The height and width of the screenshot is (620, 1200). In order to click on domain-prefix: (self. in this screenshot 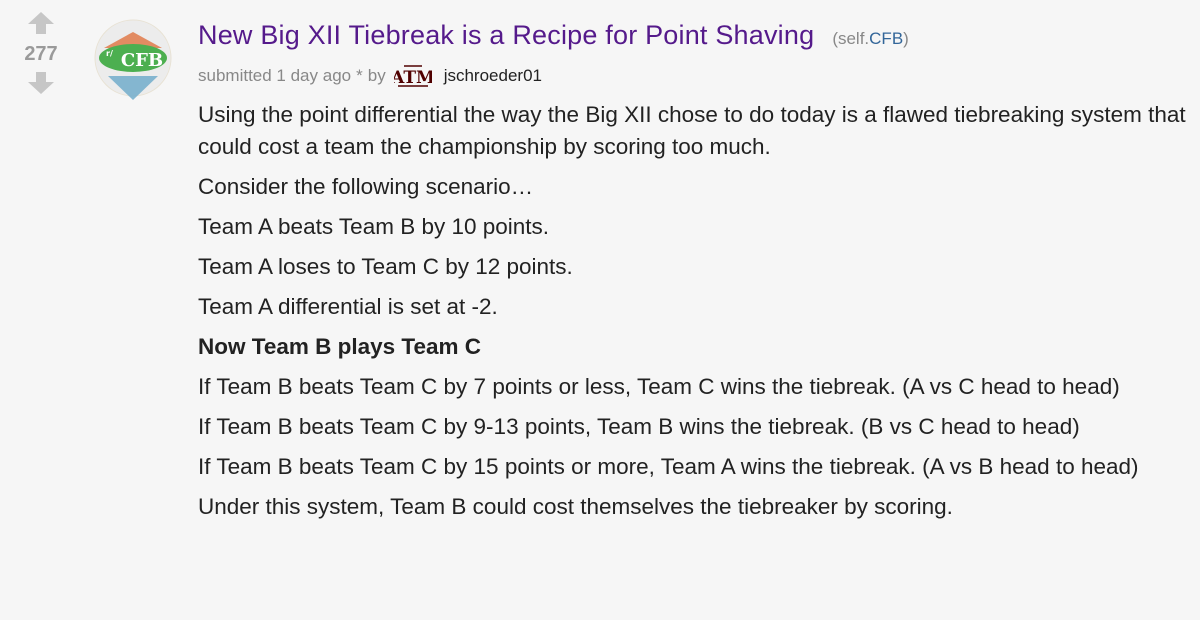, I will do `click(851, 38)`.